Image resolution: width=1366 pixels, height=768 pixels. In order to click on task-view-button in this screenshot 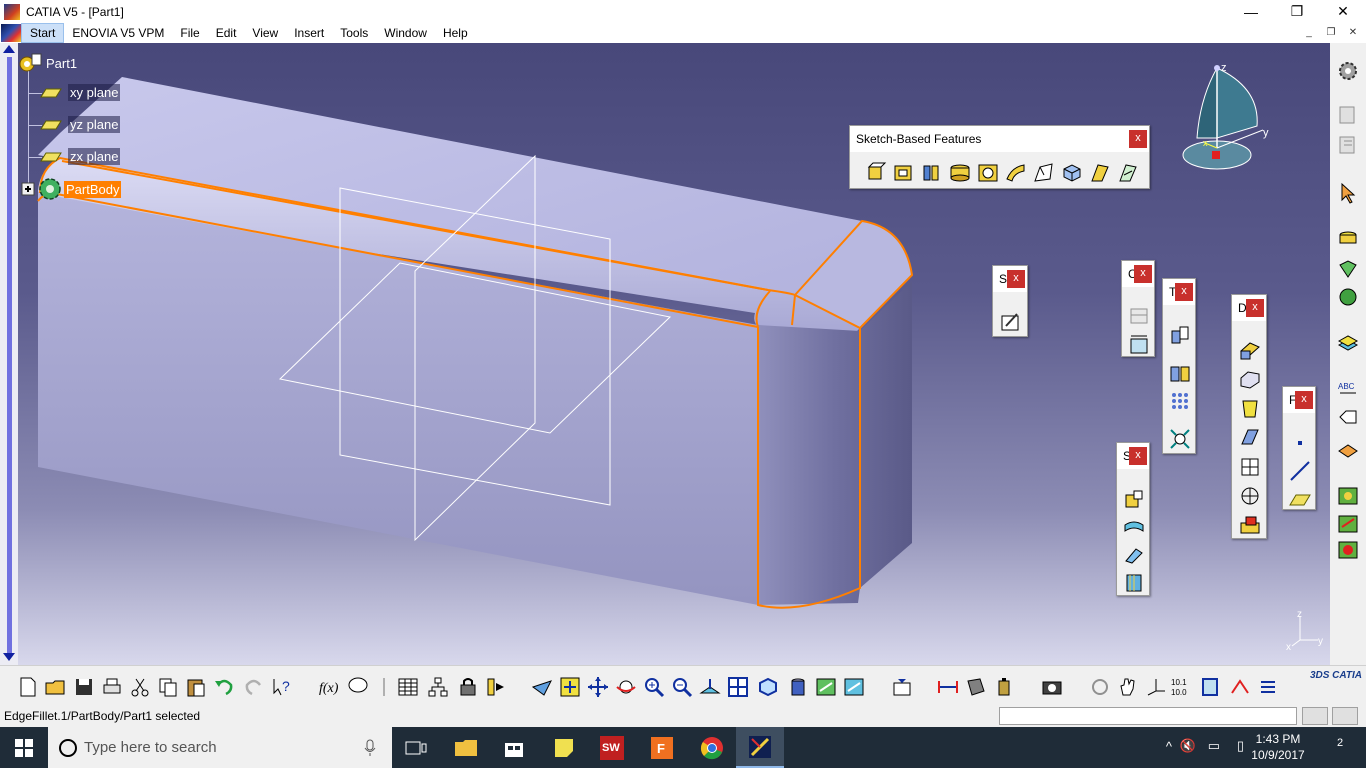, I will do `click(416, 747)`.